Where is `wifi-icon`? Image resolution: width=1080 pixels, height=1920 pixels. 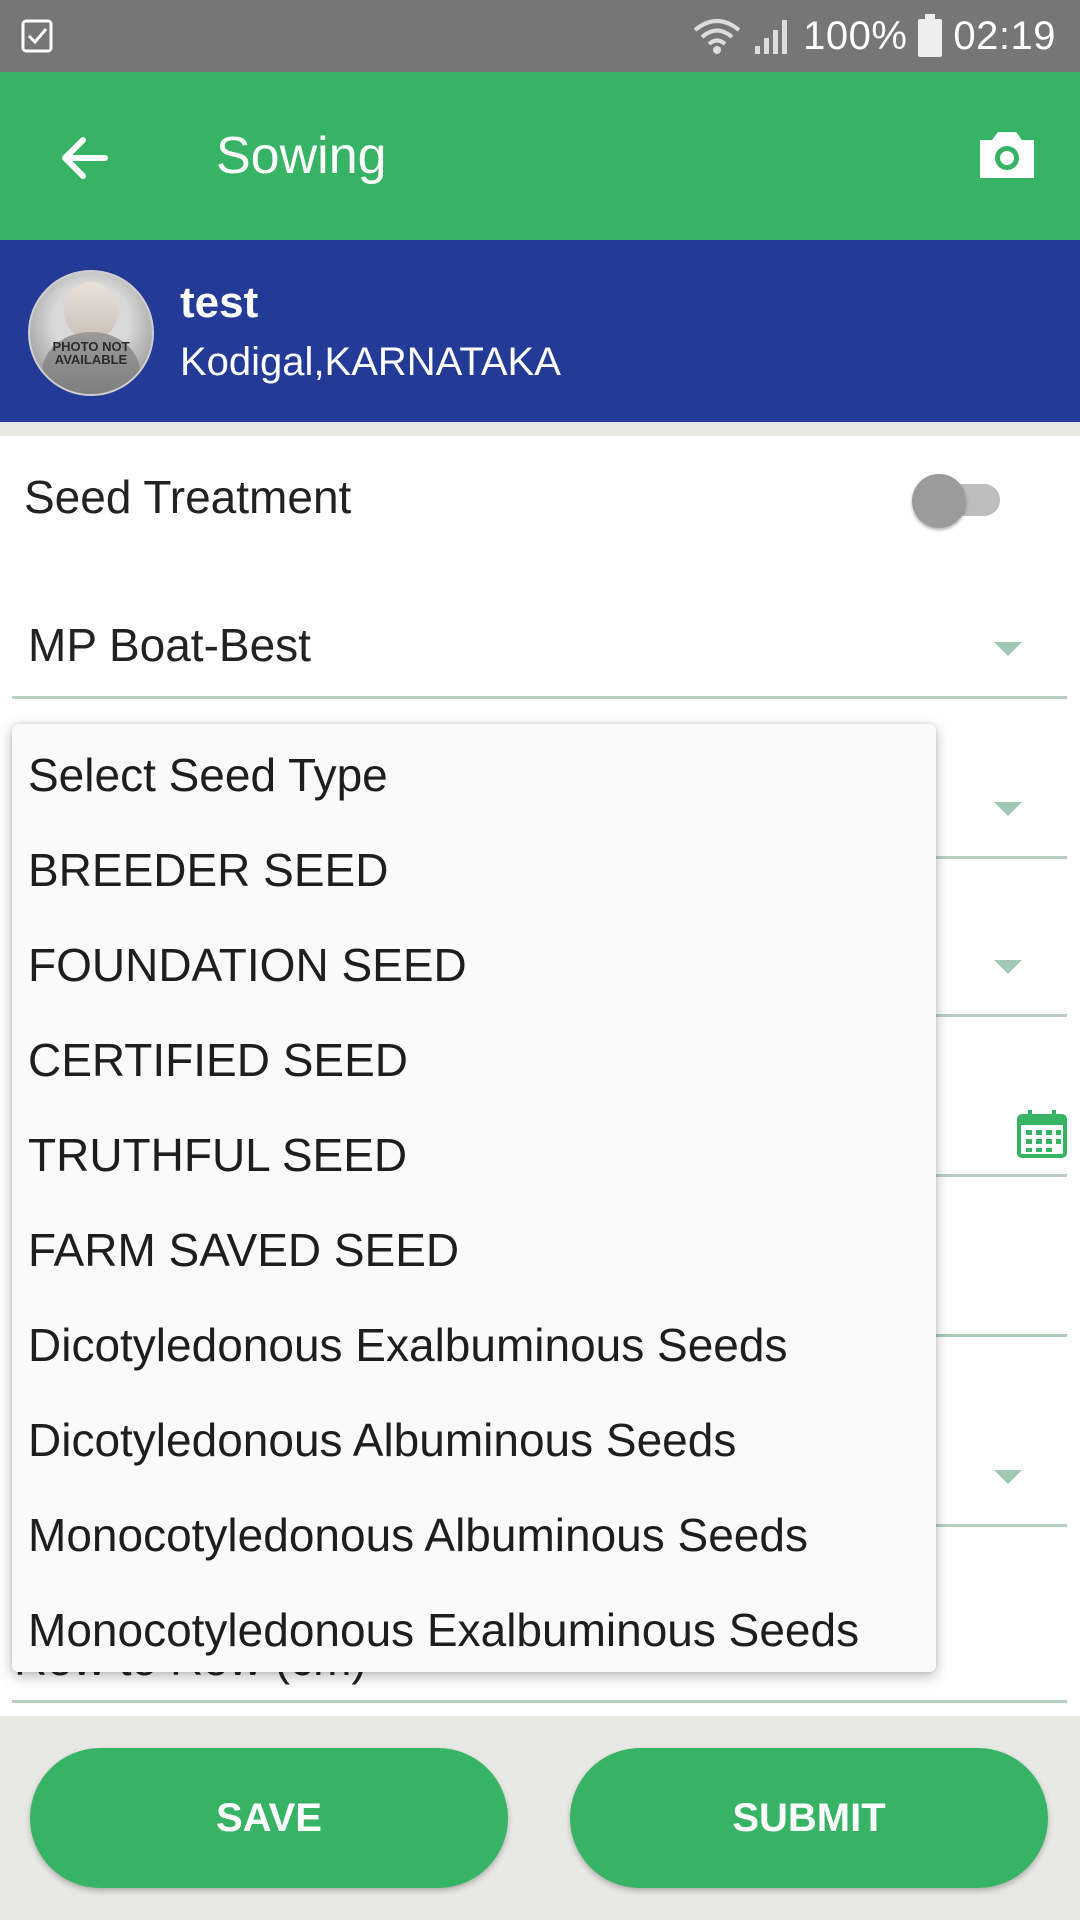
wifi-icon is located at coordinates (717, 36).